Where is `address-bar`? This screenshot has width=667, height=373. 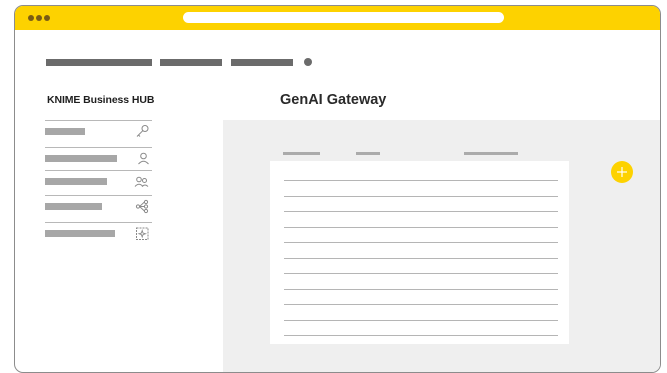
address-bar is located at coordinates (343, 17).